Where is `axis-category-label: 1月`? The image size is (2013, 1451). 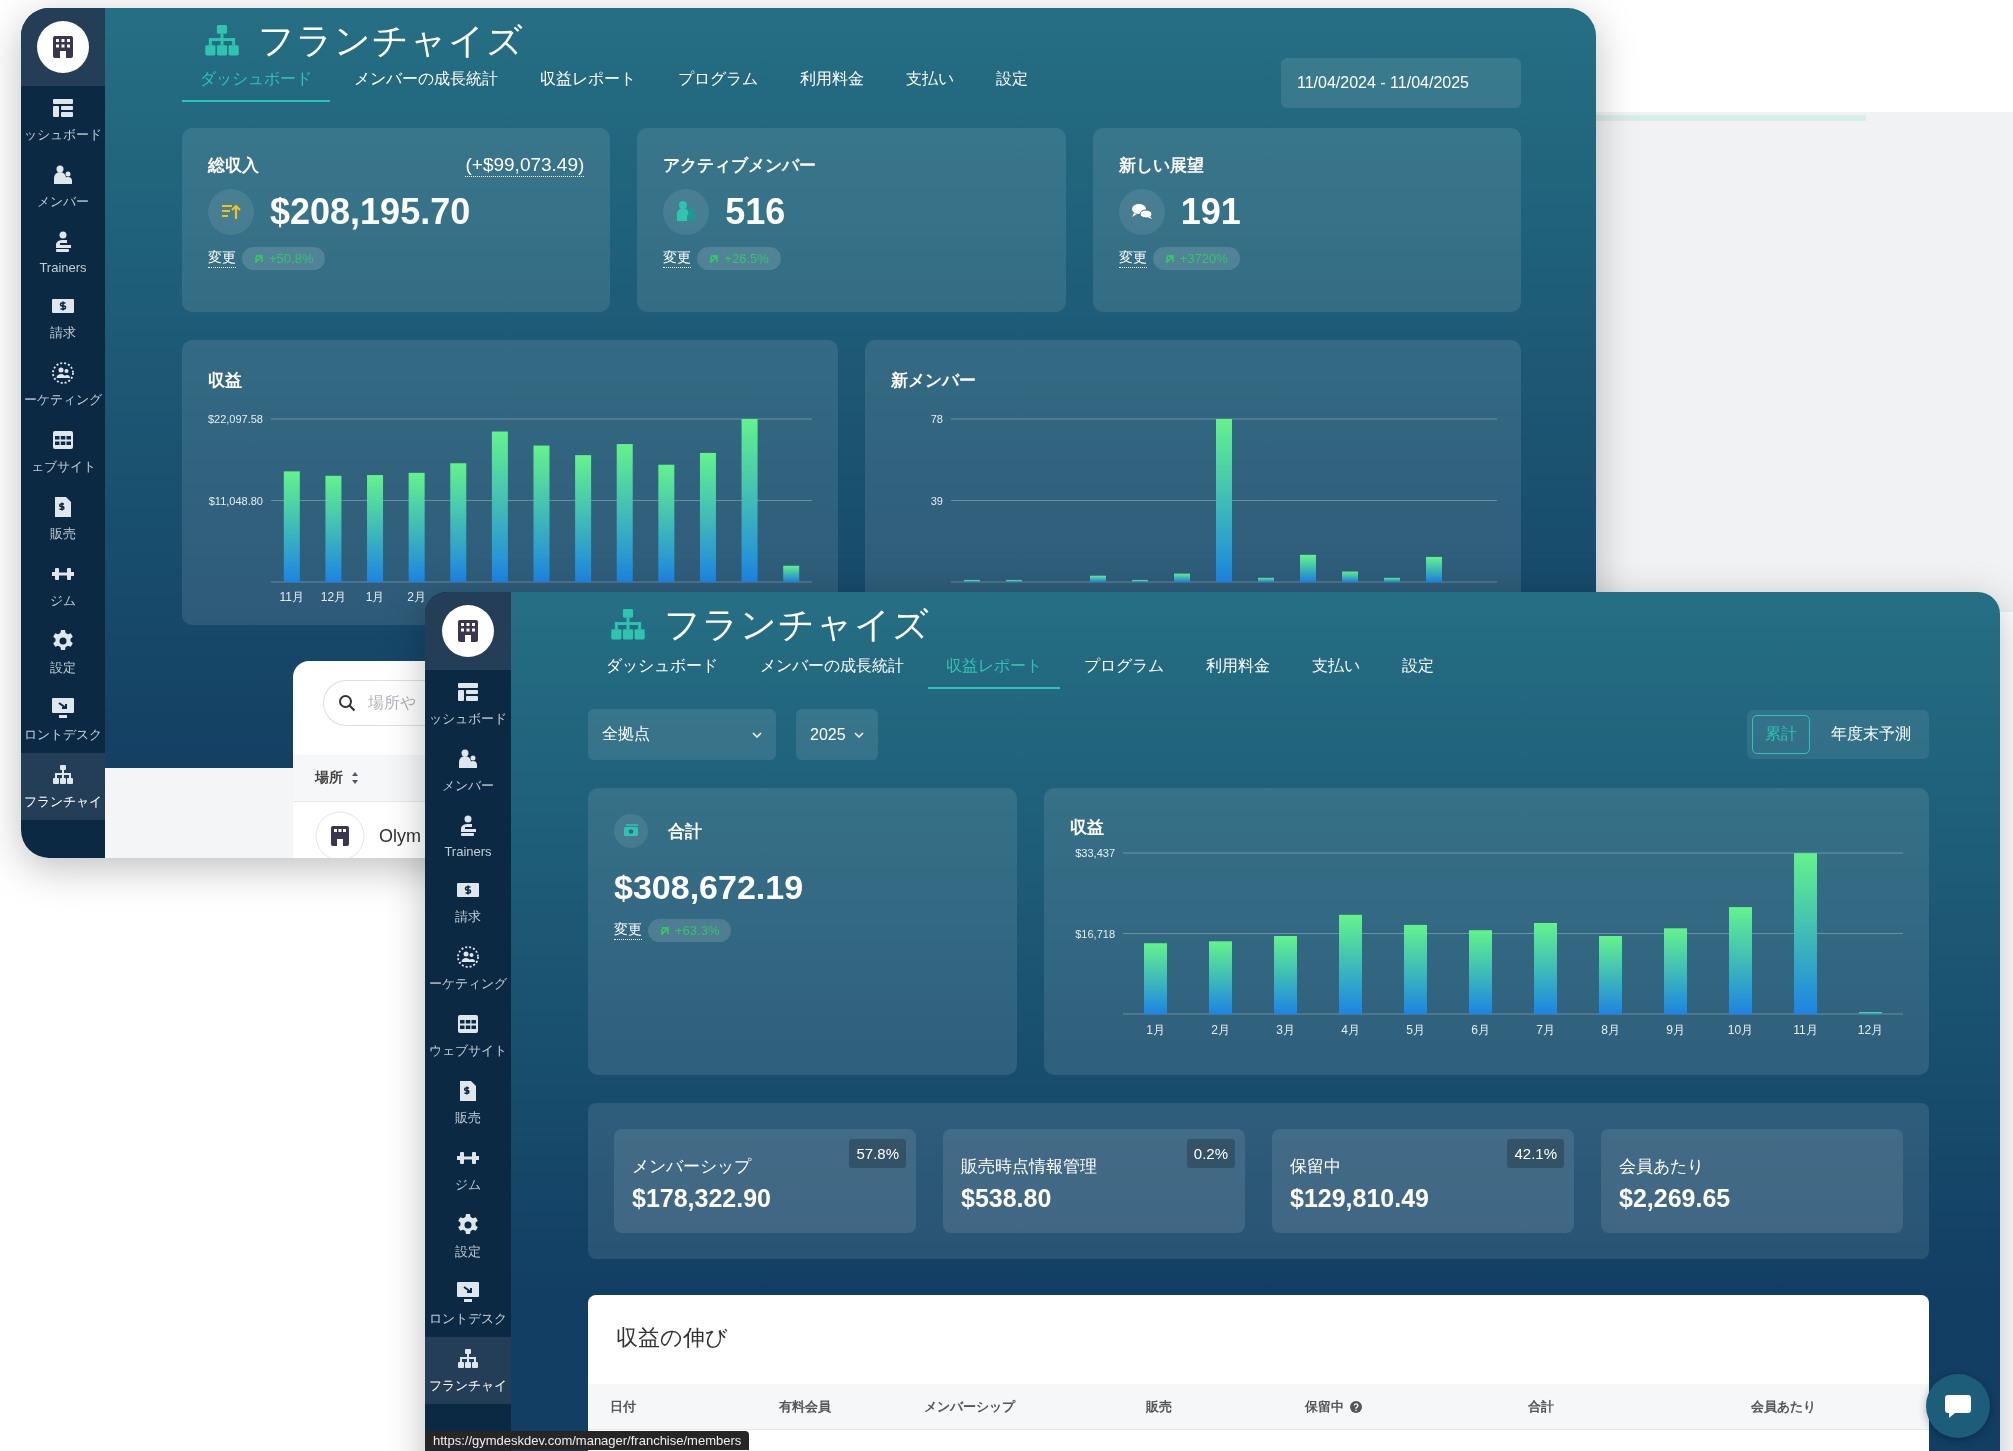 axis-category-label: 1月 is located at coordinates (375, 597).